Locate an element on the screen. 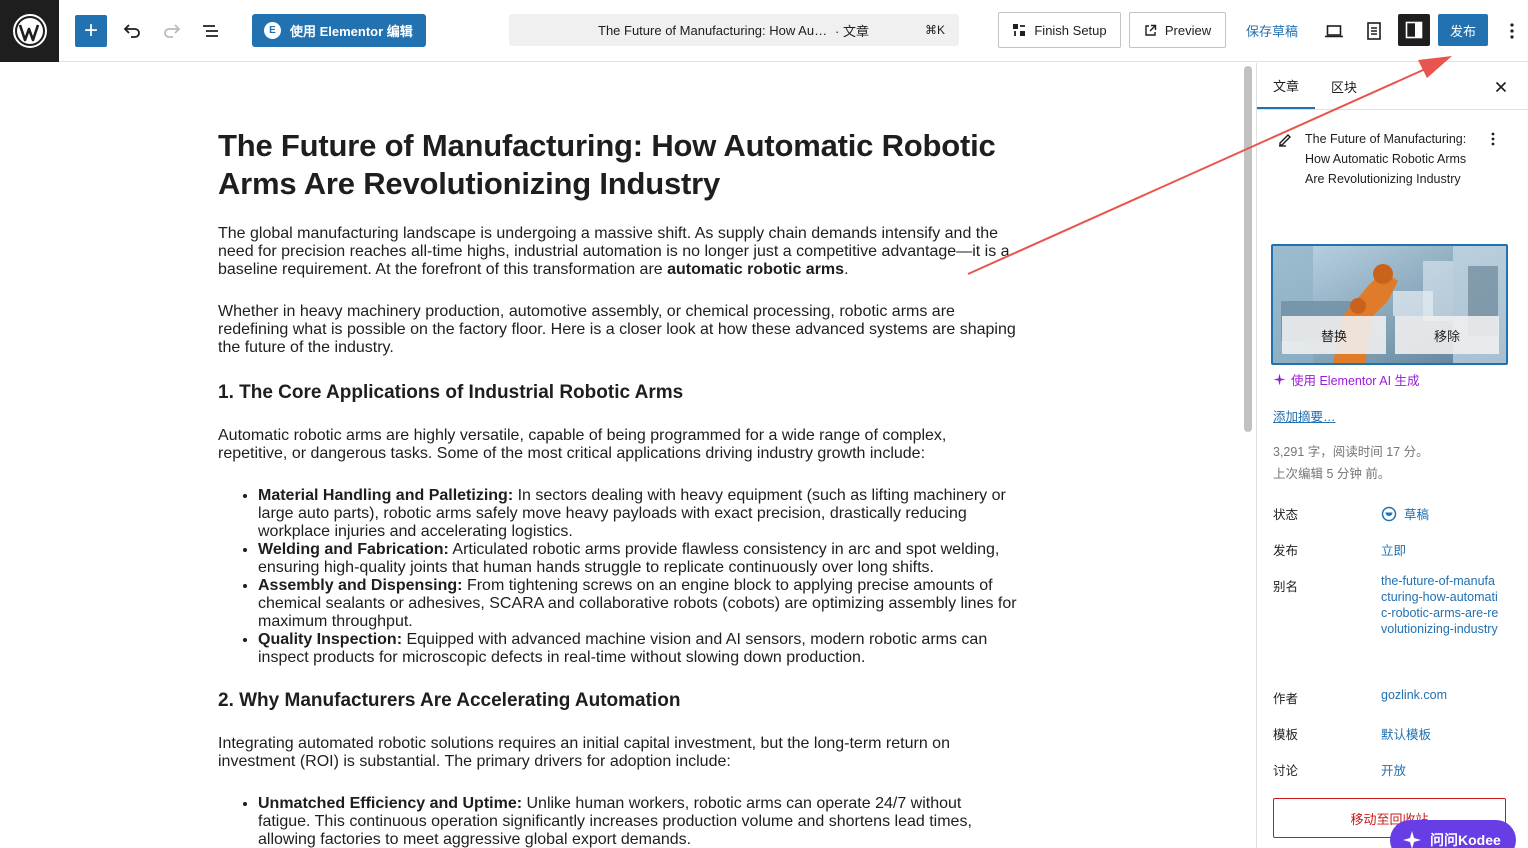  block-inserter-button: + is located at coordinates (91, 31).